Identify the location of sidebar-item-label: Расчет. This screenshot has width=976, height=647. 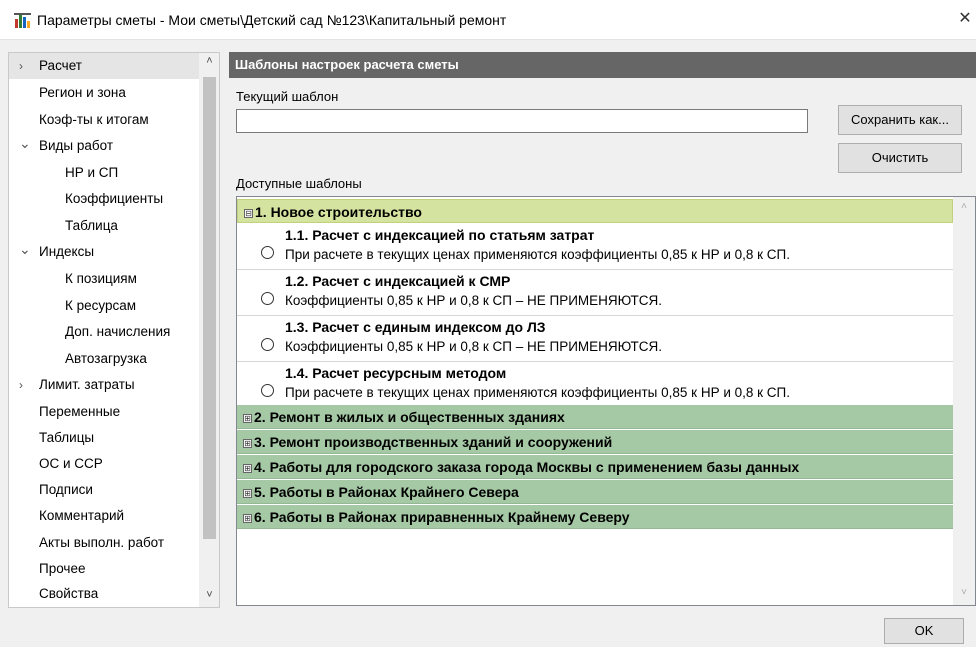
(60, 65).